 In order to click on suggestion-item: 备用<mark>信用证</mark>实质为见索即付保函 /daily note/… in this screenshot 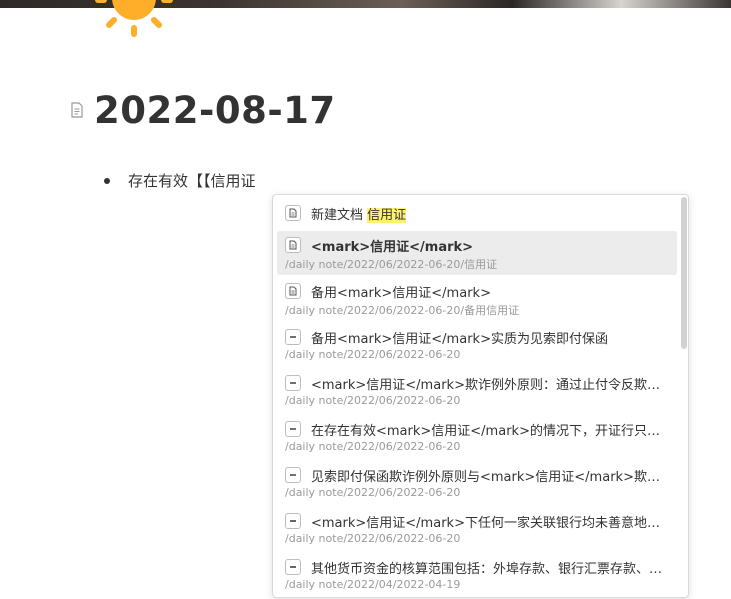, I will do `click(477, 347)`.